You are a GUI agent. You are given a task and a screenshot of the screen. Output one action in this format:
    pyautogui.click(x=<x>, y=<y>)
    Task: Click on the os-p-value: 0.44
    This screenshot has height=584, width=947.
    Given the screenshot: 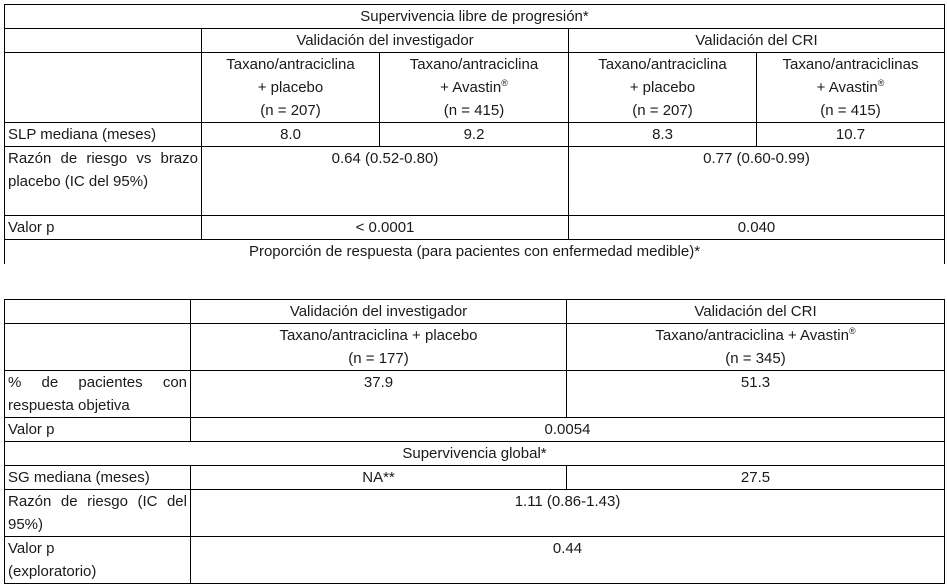 What is the action you would take?
    pyautogui.click(x=567, y=560)
    